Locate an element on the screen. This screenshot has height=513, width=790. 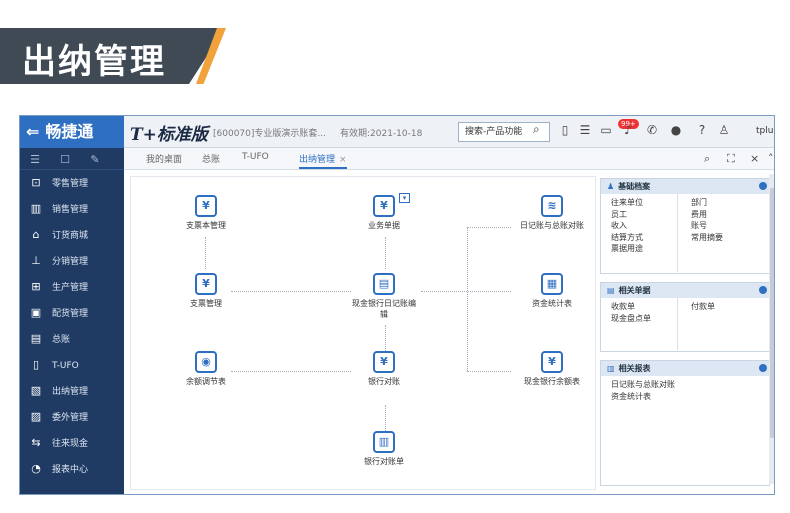
report-icon: ▥ is located at coordinates (611, 368).